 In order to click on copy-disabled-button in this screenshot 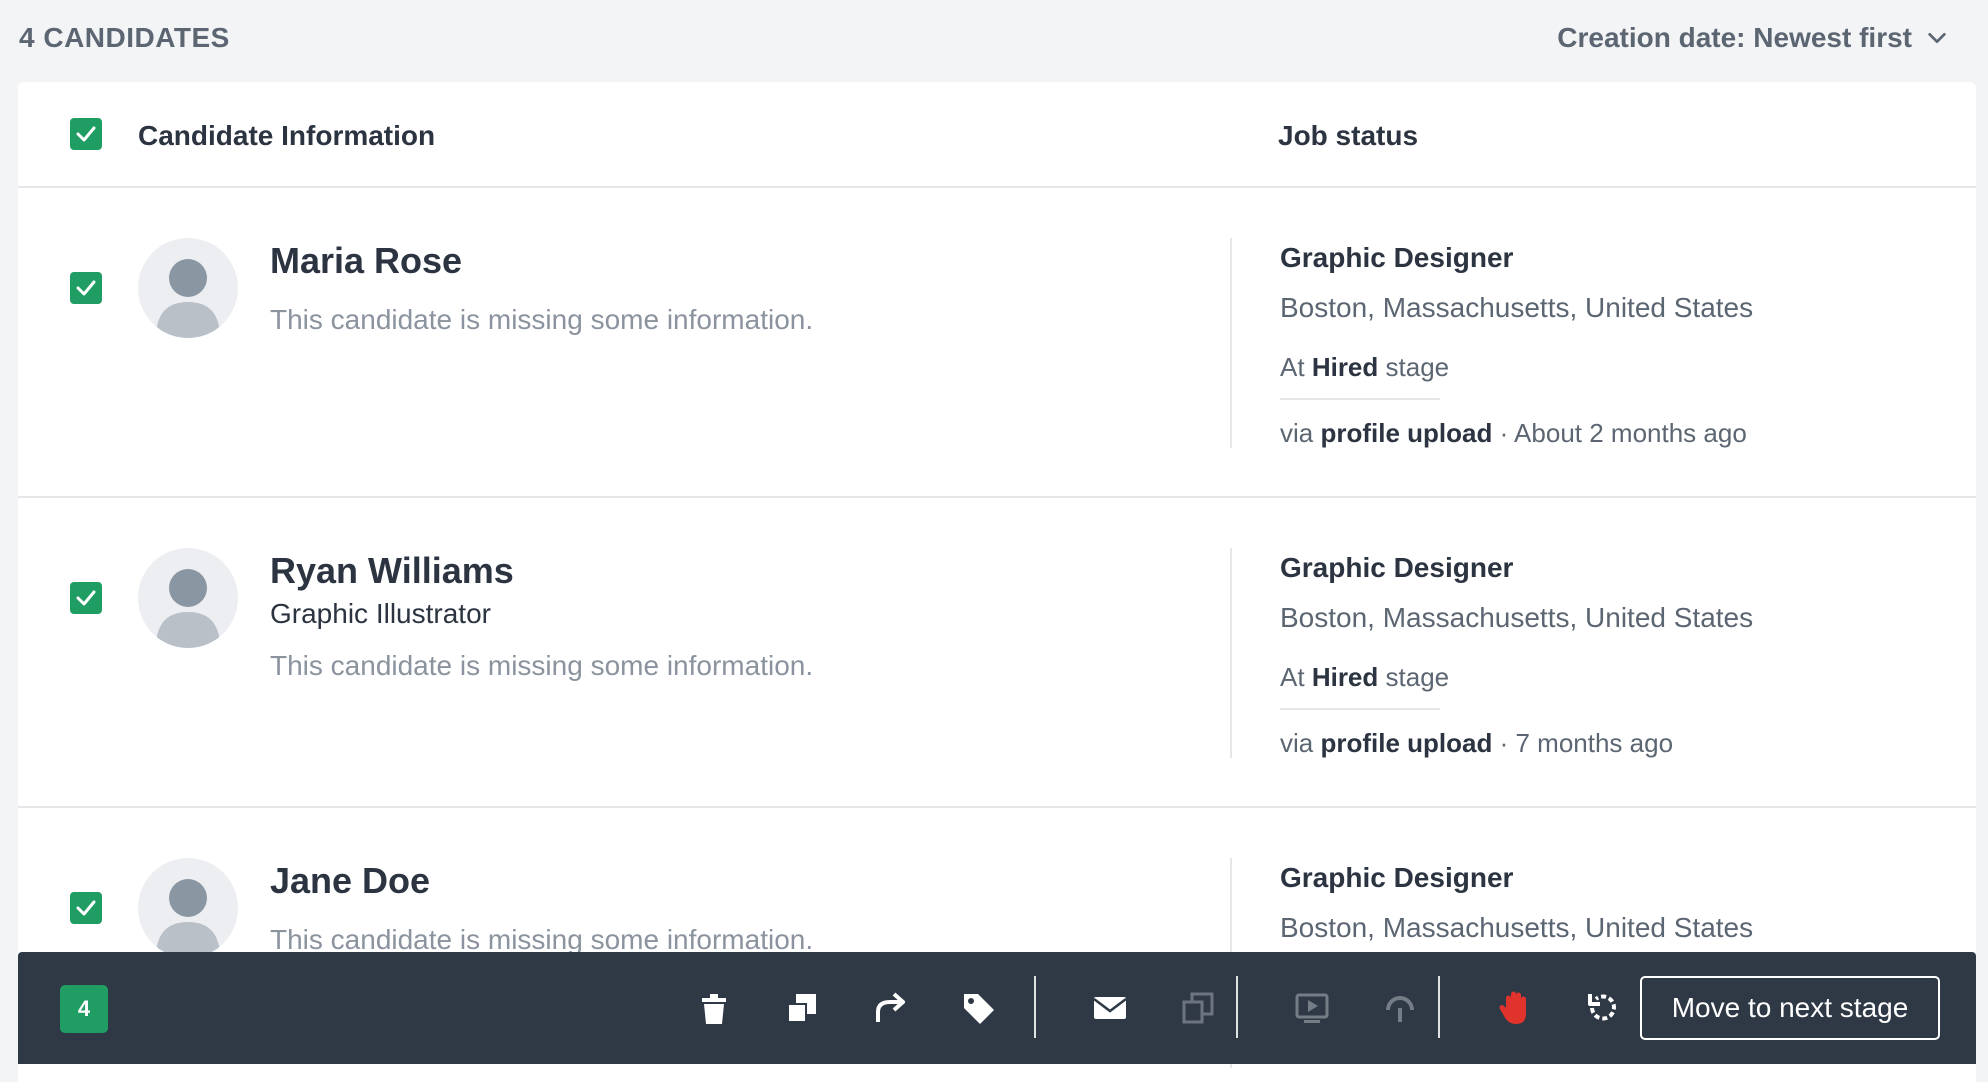, I will do `click(1198, 1008)`.